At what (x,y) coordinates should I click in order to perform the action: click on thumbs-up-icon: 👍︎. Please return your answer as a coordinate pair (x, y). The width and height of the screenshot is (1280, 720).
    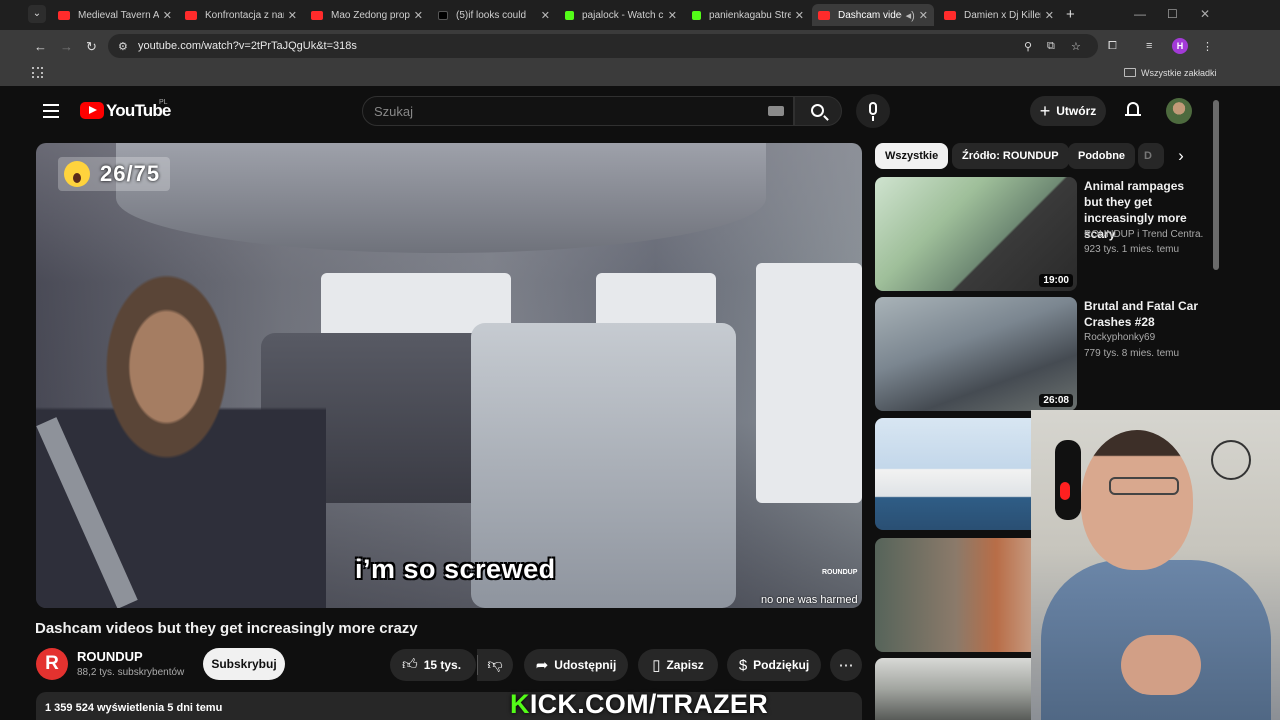
    Looking at the image, I should click on (410, 664).